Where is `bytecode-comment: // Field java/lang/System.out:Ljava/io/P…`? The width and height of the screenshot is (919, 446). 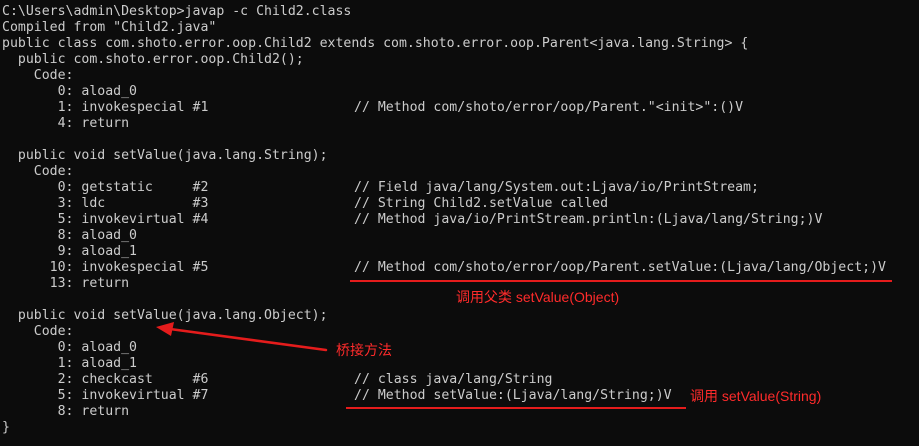
bytecode-comment: // Field java/lang/System.out:Ljava/io/P… is located at coordinates (556, 187).